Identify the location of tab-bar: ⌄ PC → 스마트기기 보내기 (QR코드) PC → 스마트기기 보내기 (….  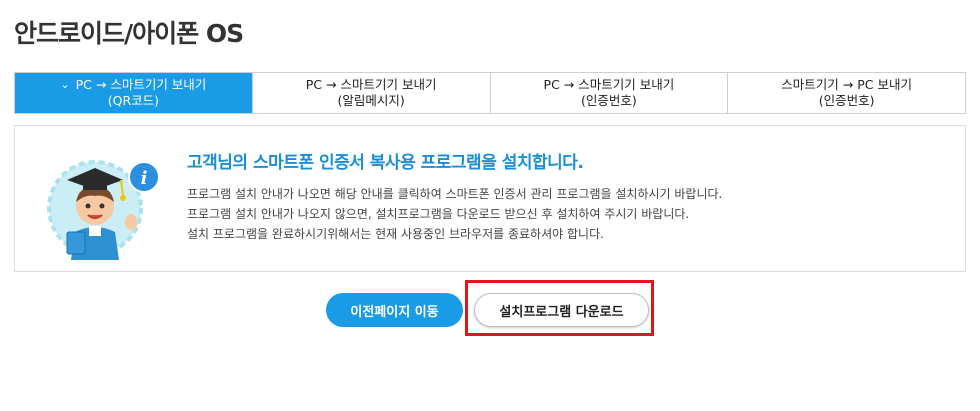
(490, 93).